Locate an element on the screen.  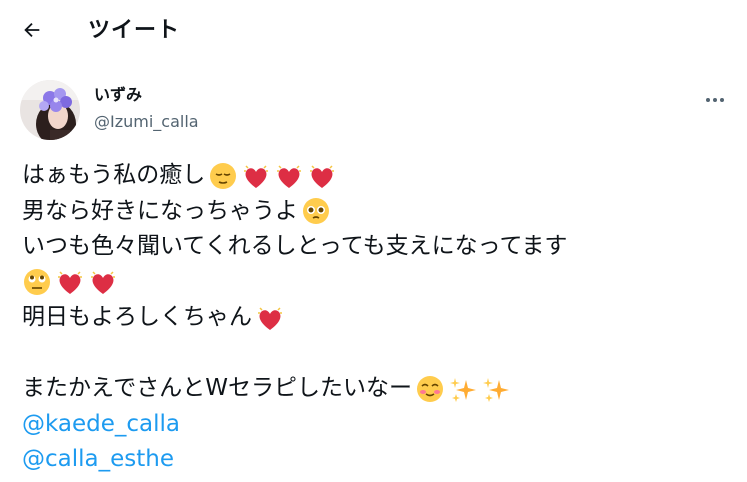
avatar is located at coordinates (50, 110).